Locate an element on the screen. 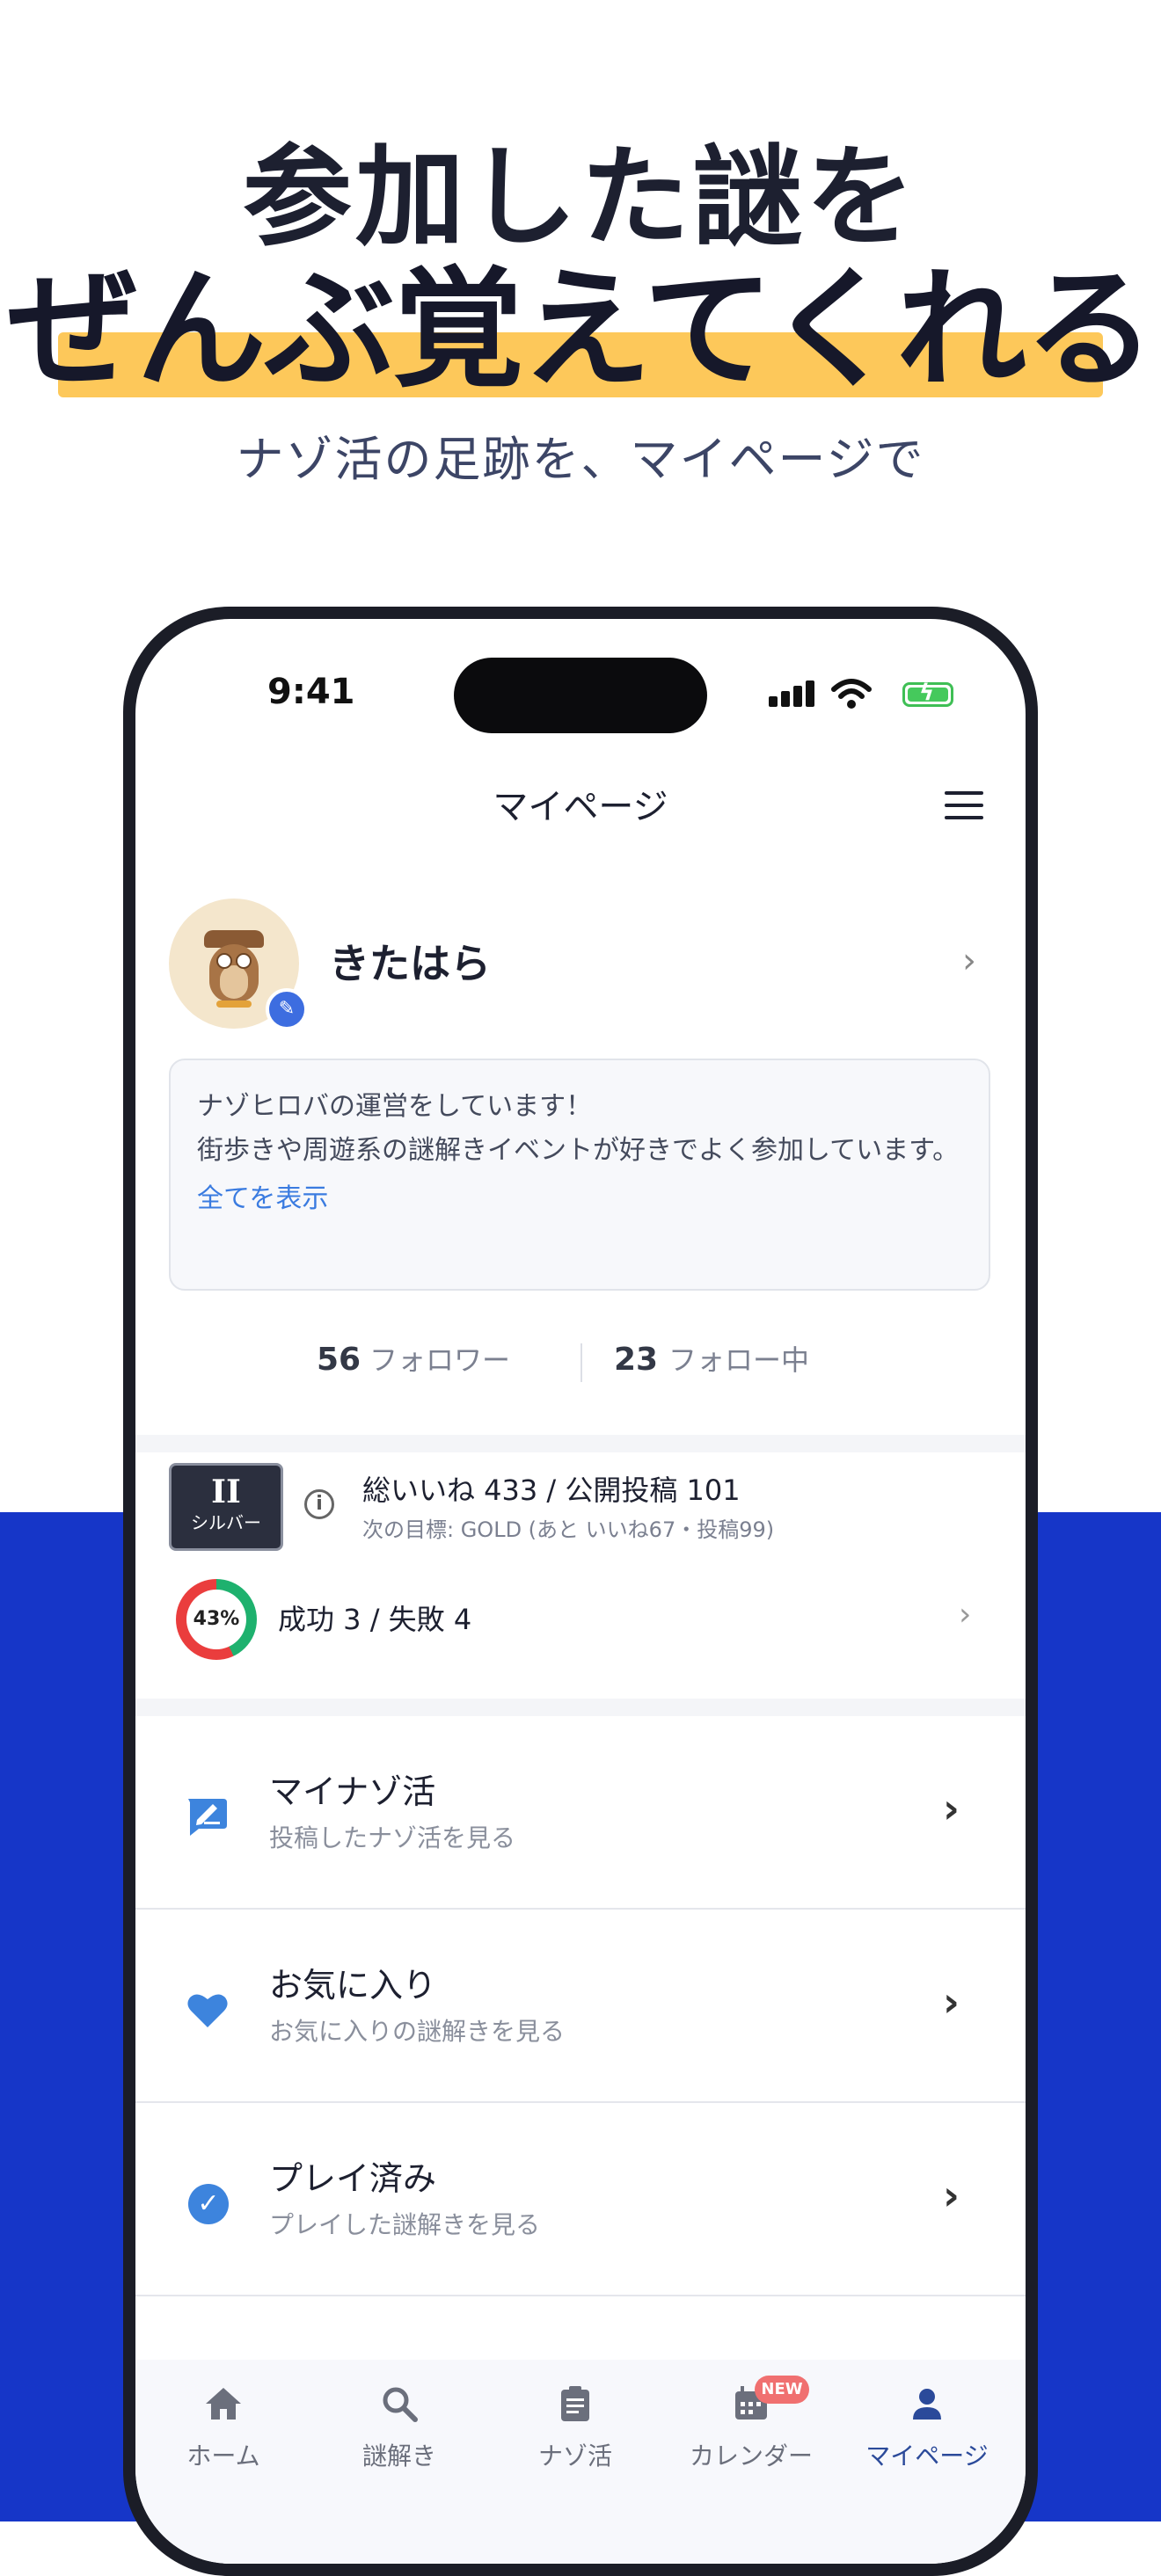  tab-search: 謎解き is located at coordinates (399, 2462).